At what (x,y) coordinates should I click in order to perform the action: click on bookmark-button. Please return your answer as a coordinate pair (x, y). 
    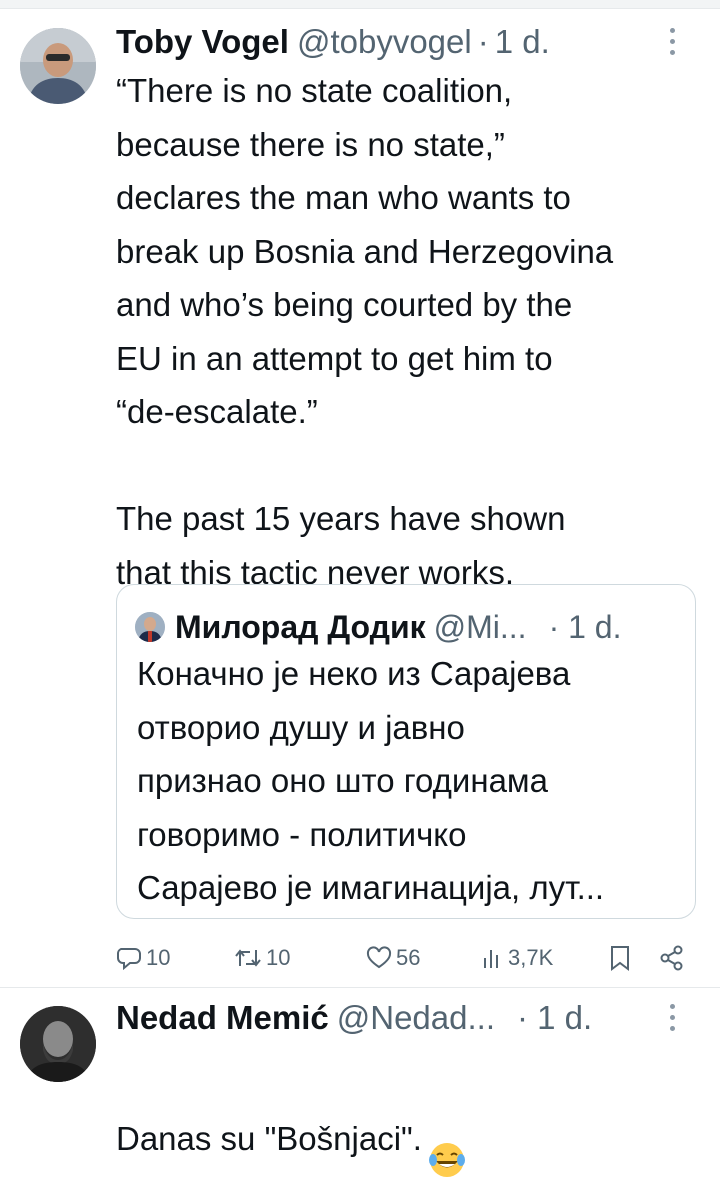
    Looking at the image, I should click on (622, 958).